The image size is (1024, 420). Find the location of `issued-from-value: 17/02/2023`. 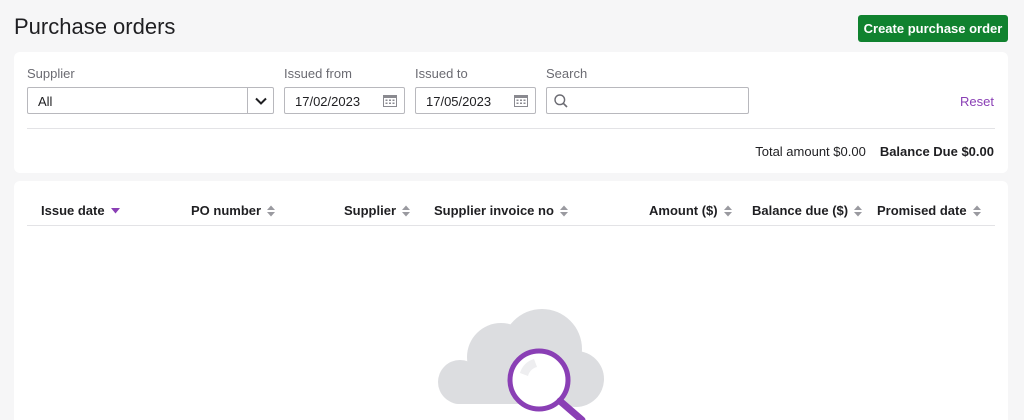

issued-from-value: 17/02/2023 is located at coordinates (328, 101).